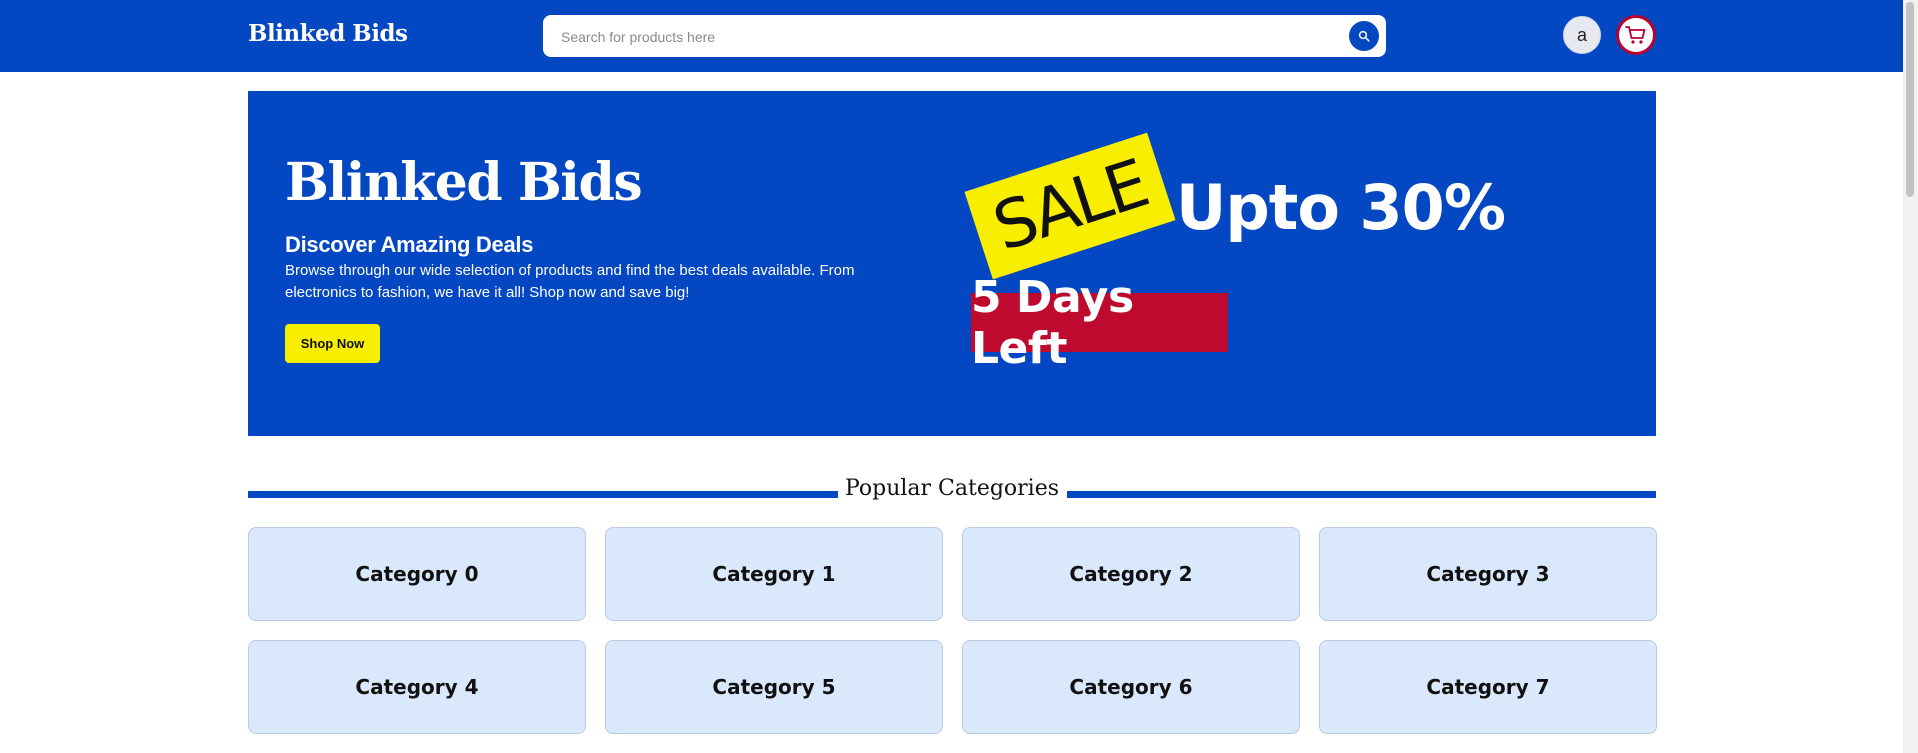 The width and height of the screenshot is (1918, 753). I want to click on category-card: Category 1, so click(774, 574).